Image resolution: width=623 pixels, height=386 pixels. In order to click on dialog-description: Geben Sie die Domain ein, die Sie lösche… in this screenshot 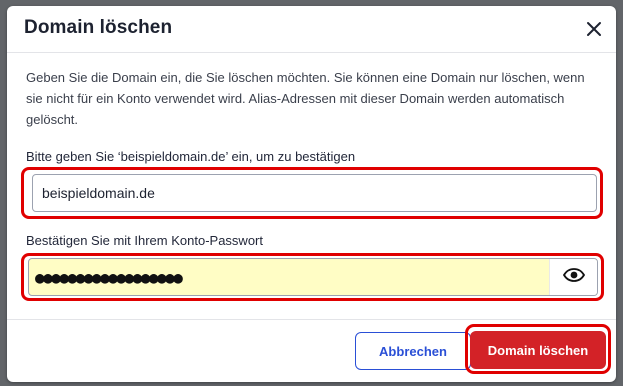, I will do `click(305, 98)`.